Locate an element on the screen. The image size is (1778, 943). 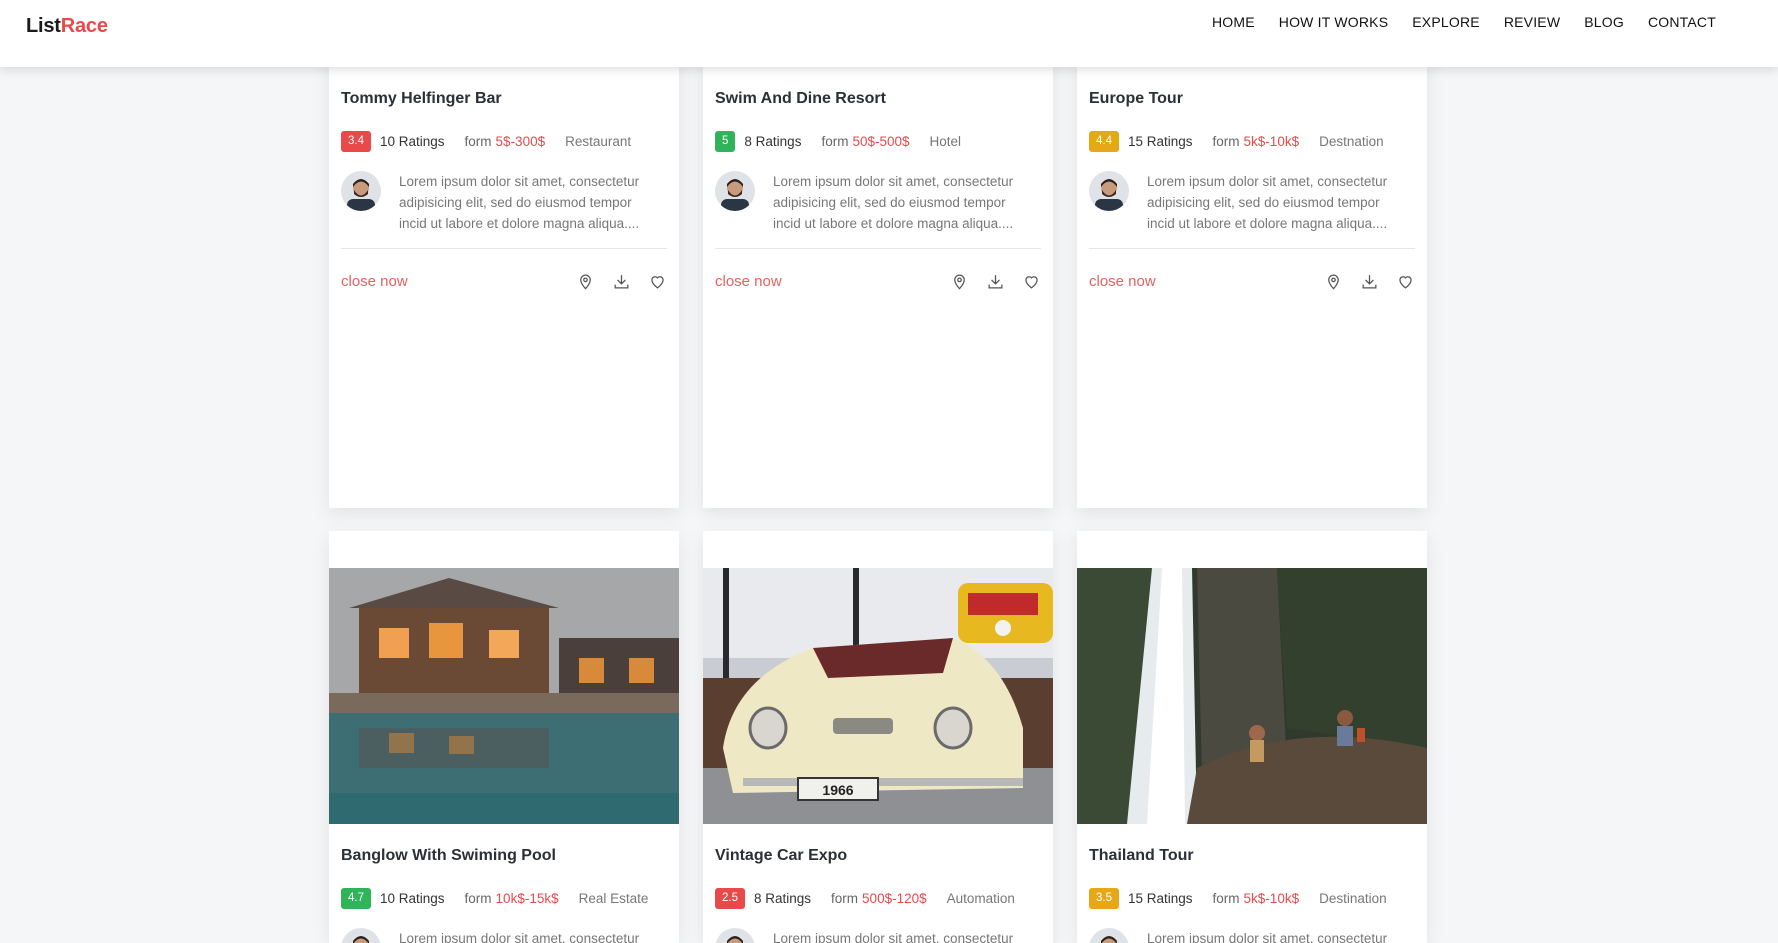
card-meta: 3.5 15 Ratings form 5k$-10k$ Destination is located at coordinates (1252, 898).